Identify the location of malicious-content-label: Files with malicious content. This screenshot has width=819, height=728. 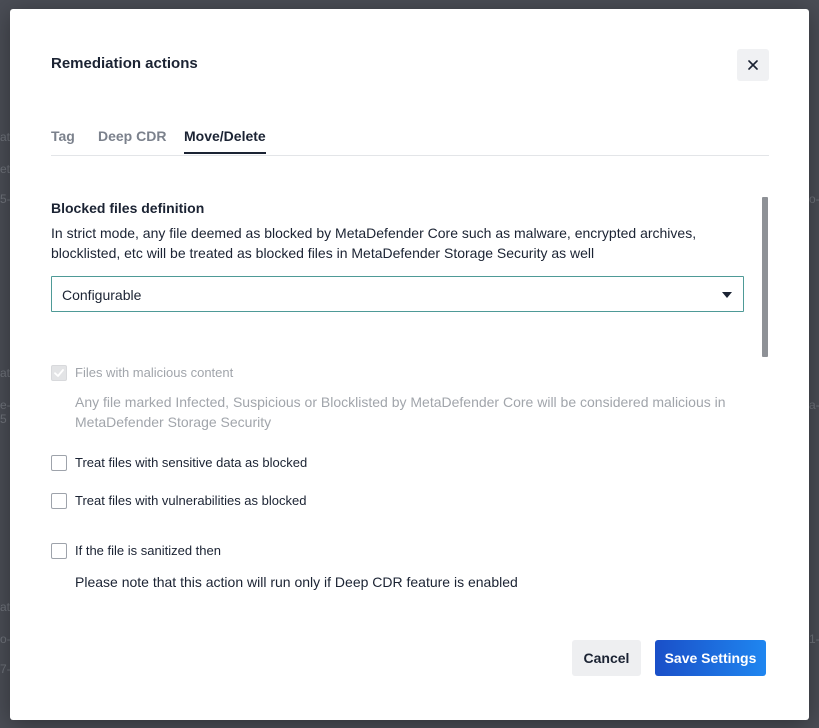
(154, 372).